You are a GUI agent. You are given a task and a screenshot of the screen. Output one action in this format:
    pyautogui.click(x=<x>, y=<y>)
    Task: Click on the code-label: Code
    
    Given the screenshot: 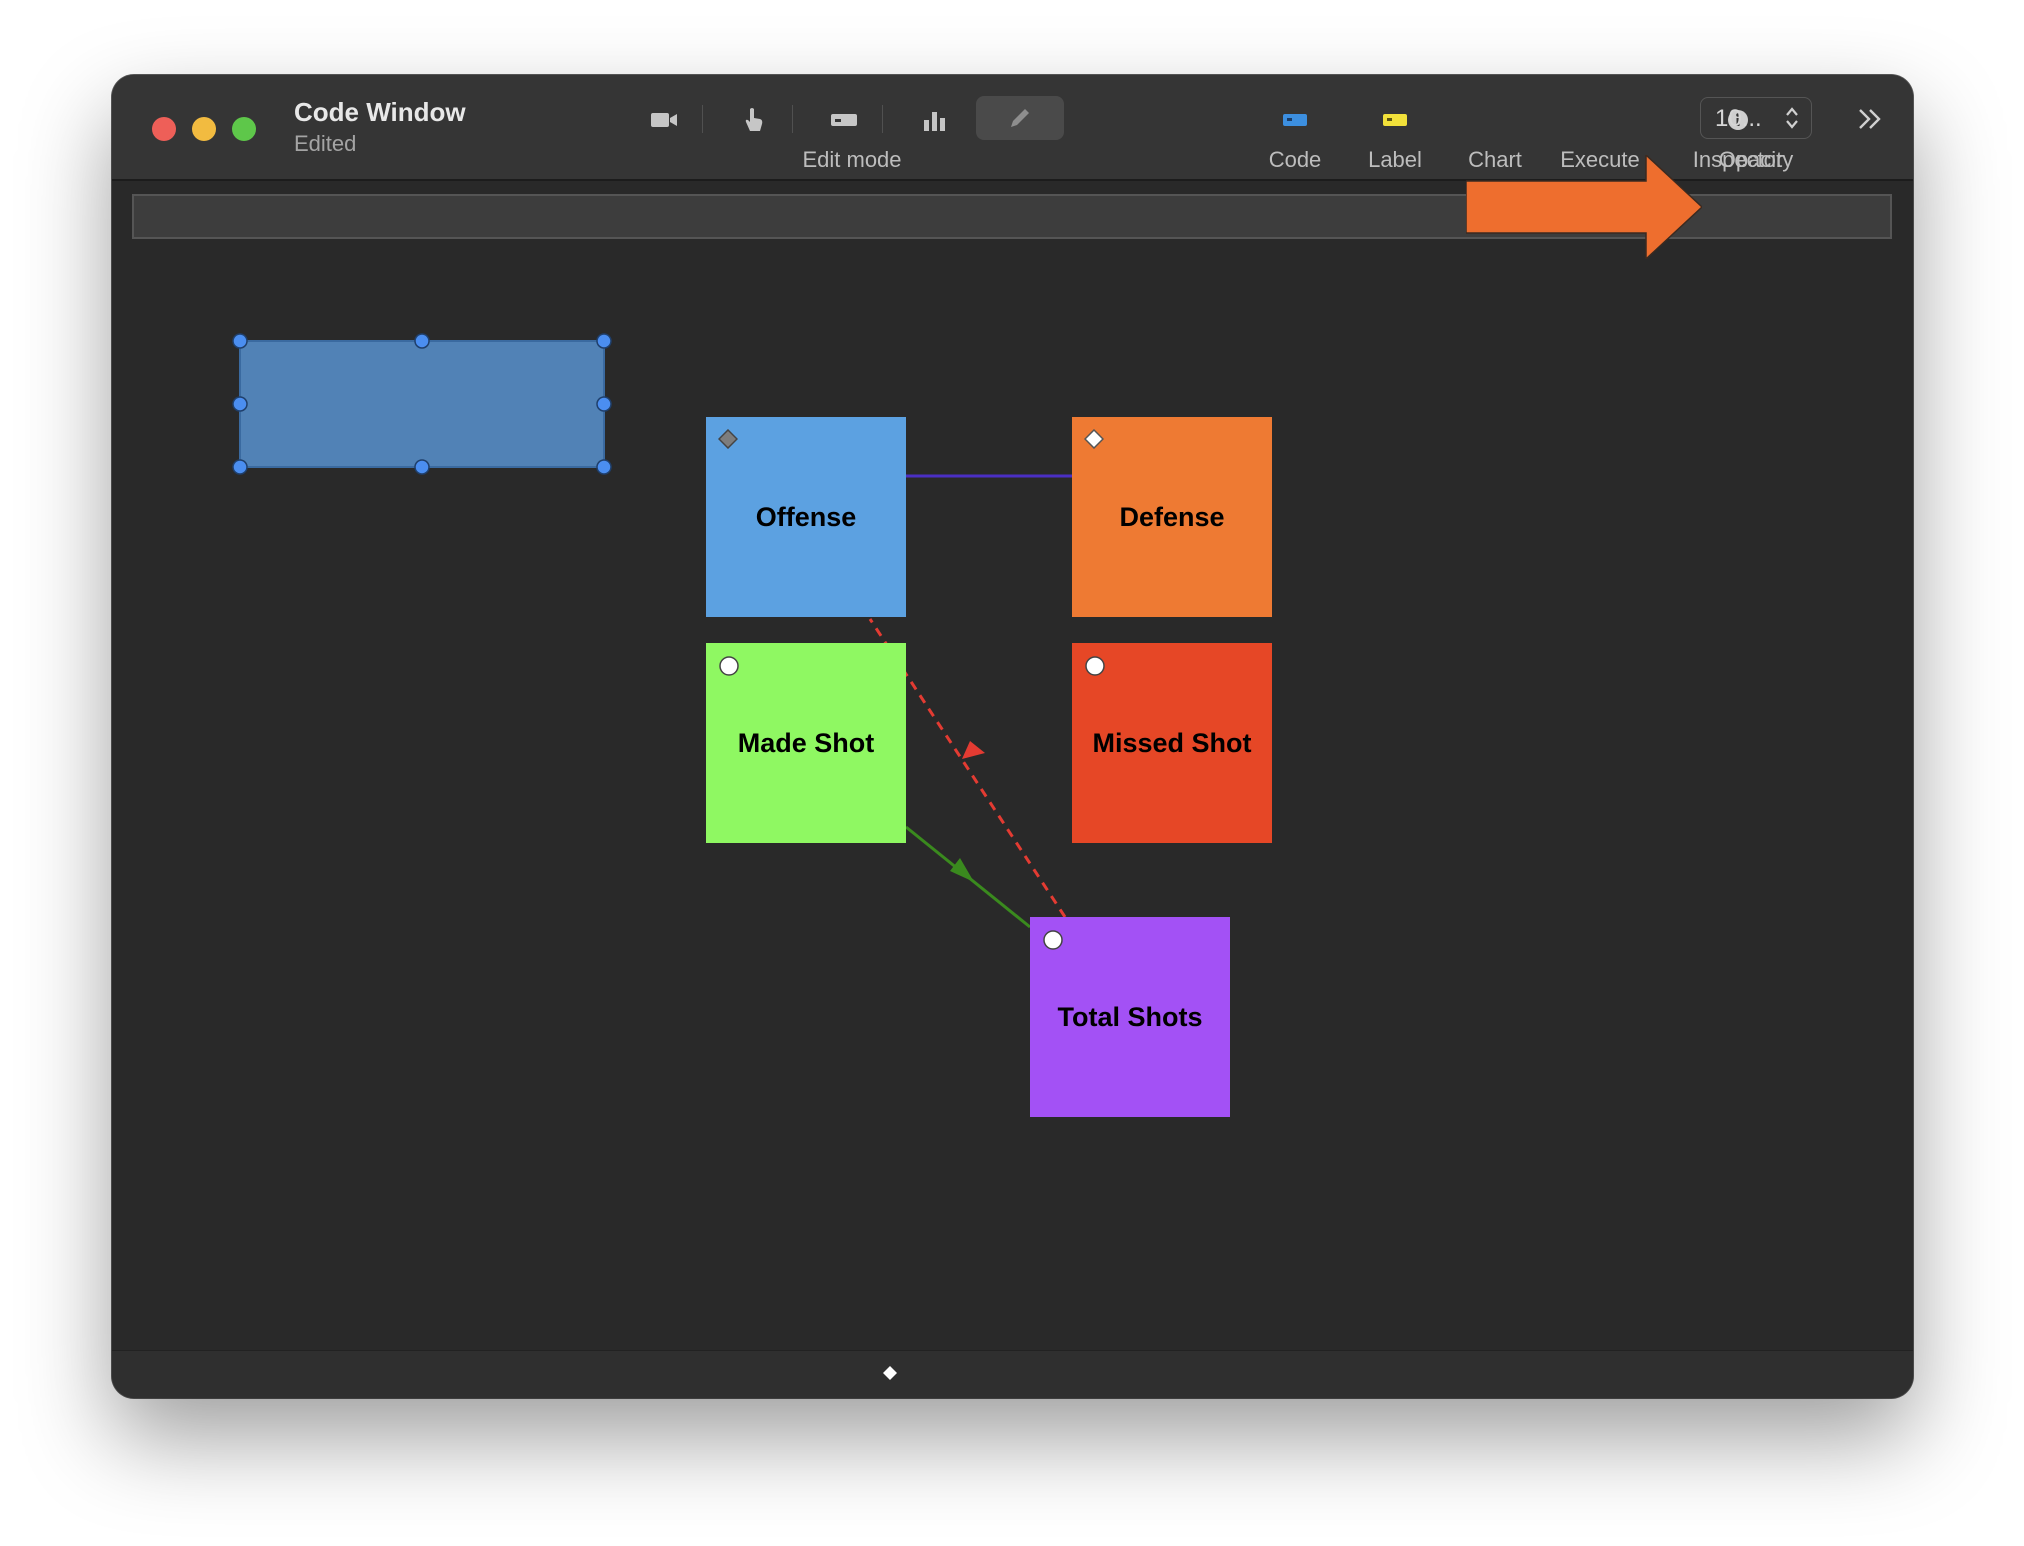 What is the action you would take?
    pyautogui.click(x=1295, y=160)
    